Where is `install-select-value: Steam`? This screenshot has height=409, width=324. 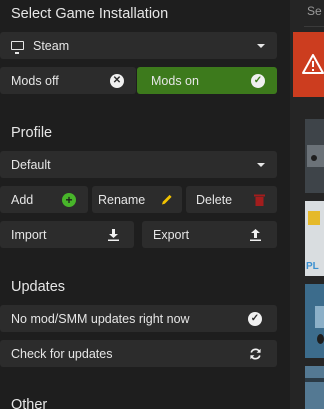 install-select-value: Steam is located at coordinates (51, 45).